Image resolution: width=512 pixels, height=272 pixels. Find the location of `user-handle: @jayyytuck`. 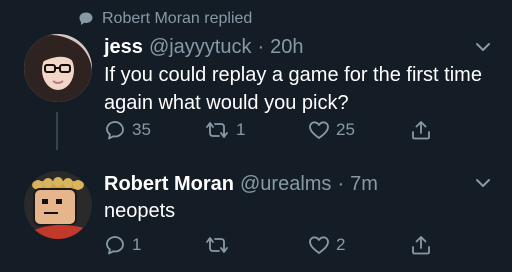

user-handle: @jayyytuck is located at coordinates (200, 47).